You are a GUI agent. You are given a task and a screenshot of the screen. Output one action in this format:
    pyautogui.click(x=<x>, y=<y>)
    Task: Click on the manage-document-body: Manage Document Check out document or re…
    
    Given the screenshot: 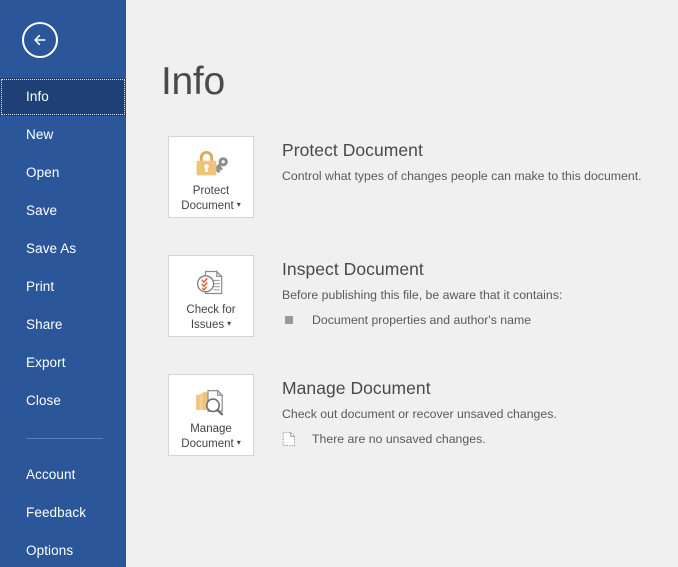 What is the action you would take?
    pyautogui.click(x=471, y=411)
    